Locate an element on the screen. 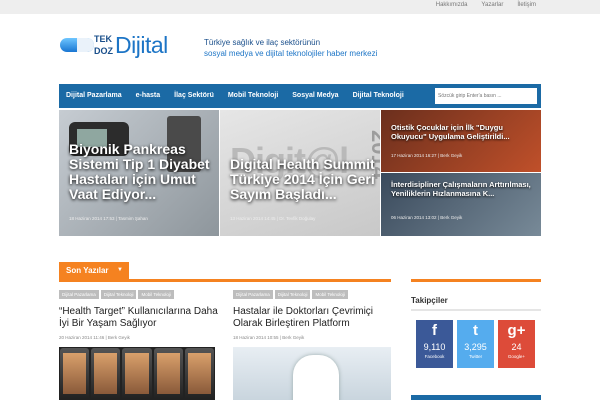  post-1-image is located at coordinates (137, 373).